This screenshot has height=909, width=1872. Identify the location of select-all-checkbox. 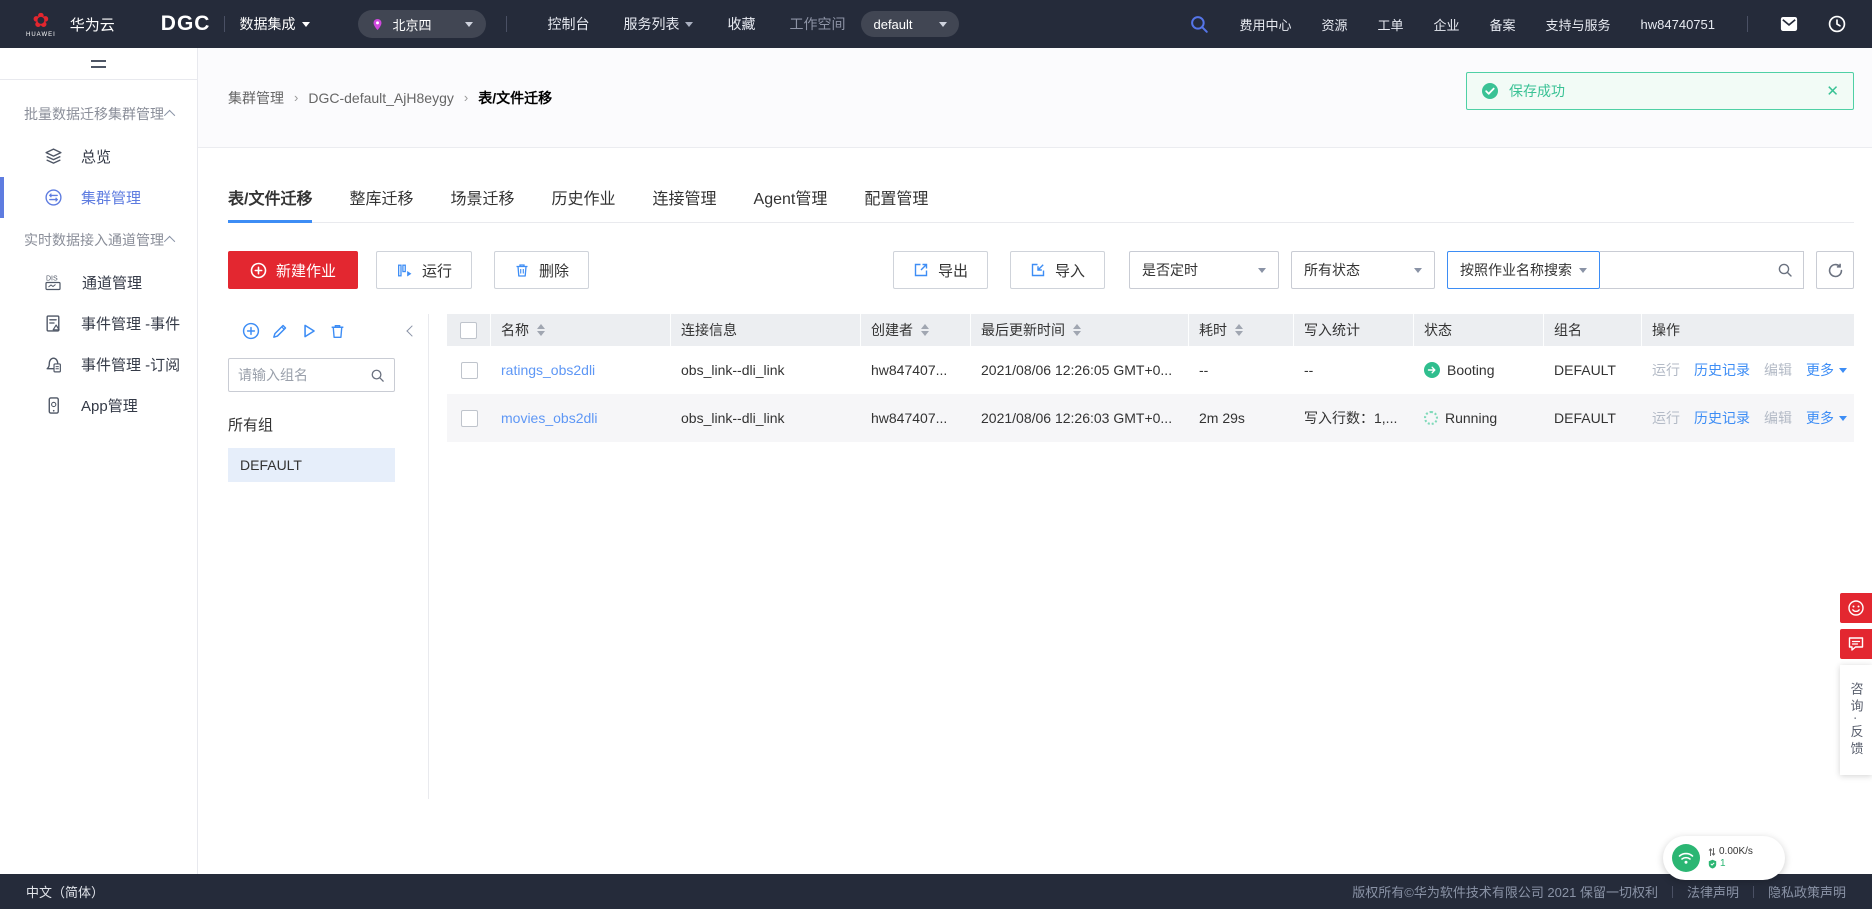
(468, 330).